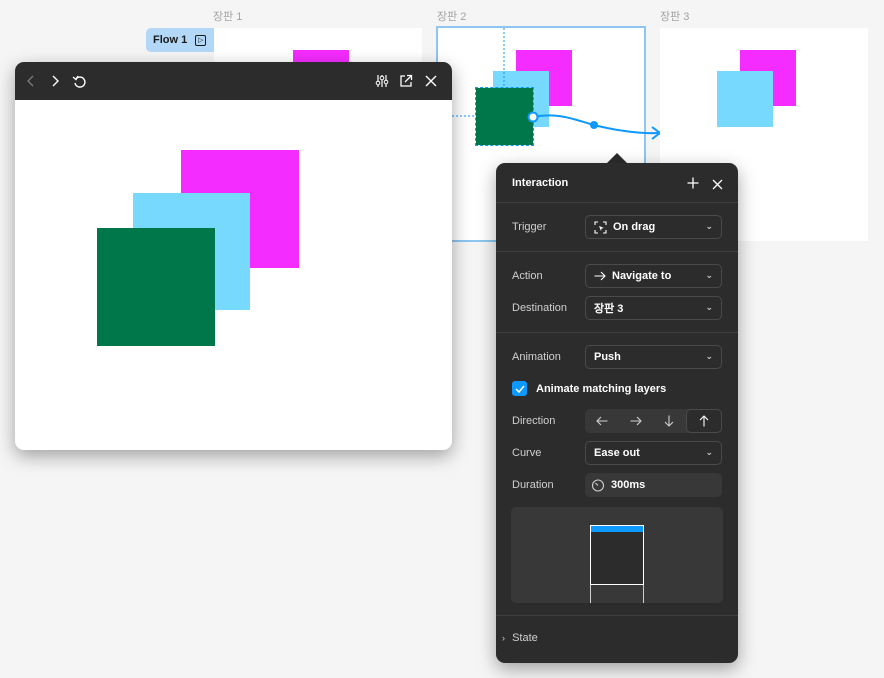 The image size is (884, 678). What do you see at coordinates (628, 485) in the screenshot?
I see `duration-value: 300ms` at bounding box center [628, 485].